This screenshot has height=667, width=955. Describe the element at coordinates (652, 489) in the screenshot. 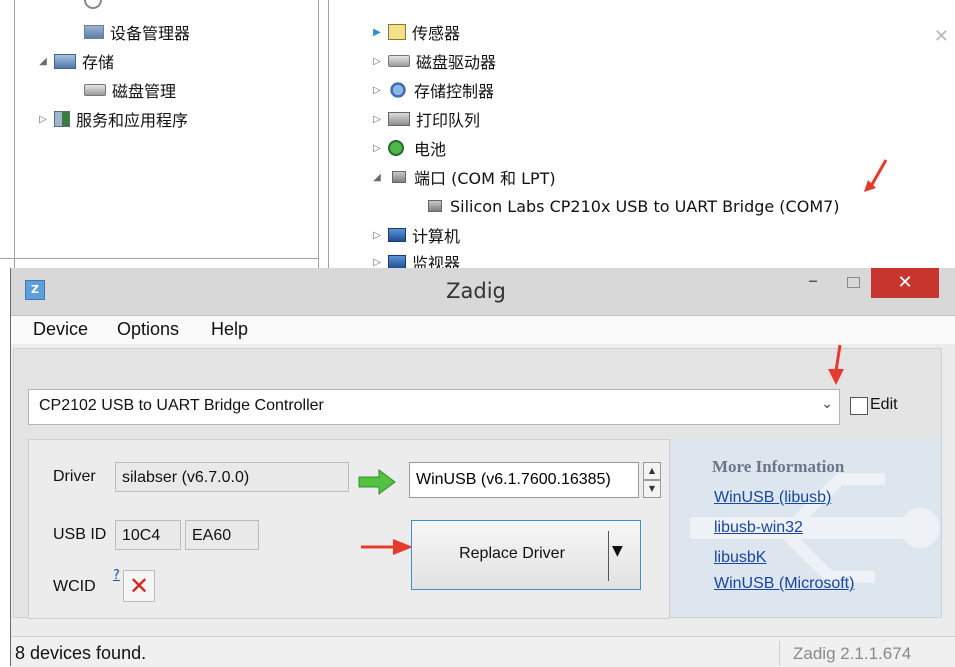

I see `spin-down-icon: ▼` at that location.